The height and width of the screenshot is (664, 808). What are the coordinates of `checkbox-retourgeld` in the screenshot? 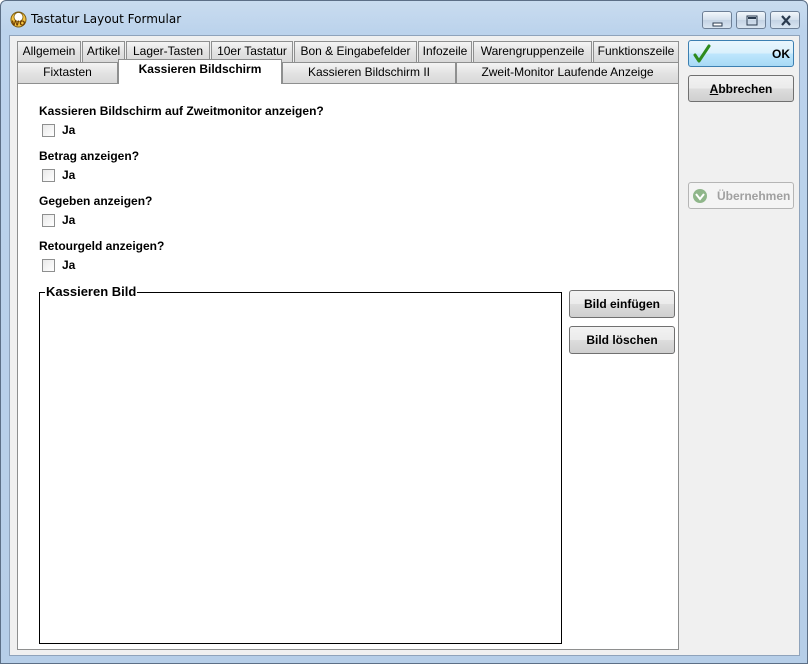 It's located at (48, 265).